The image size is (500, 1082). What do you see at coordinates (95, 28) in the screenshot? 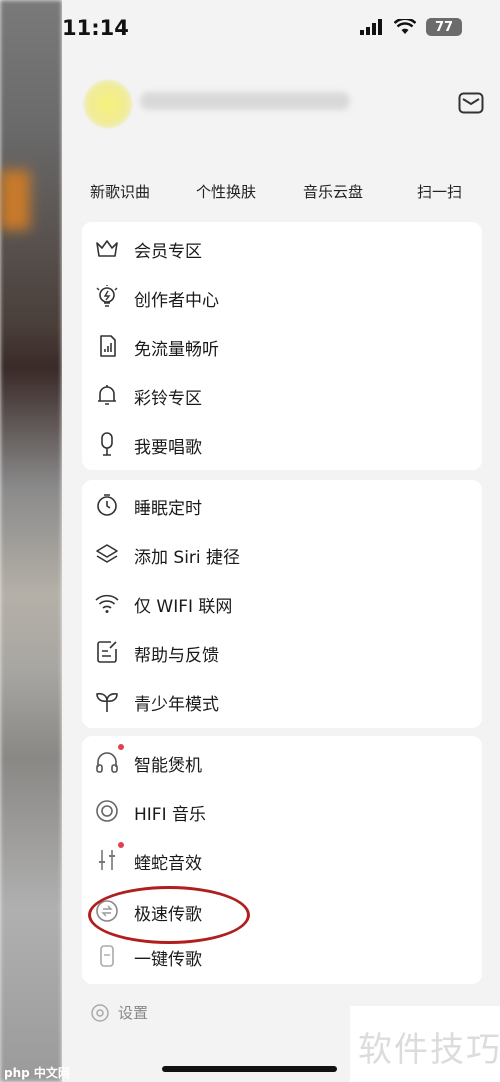
I see `status-time: 11:14` at bounding box center [95, 28].